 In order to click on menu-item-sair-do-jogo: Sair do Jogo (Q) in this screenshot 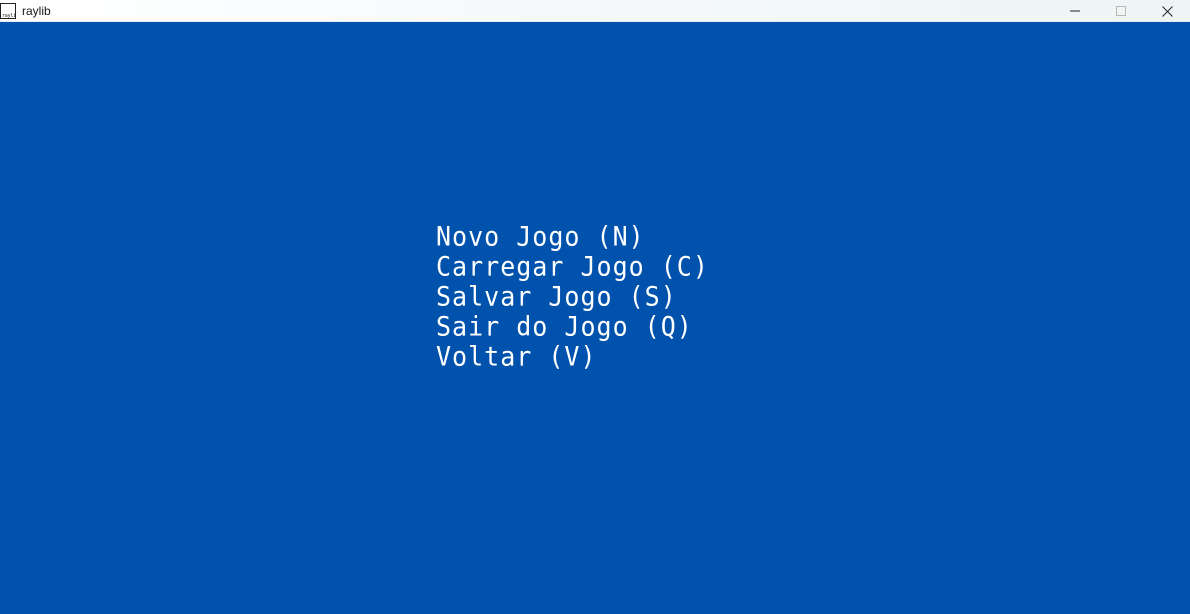, I will do `click(572, 327)`.